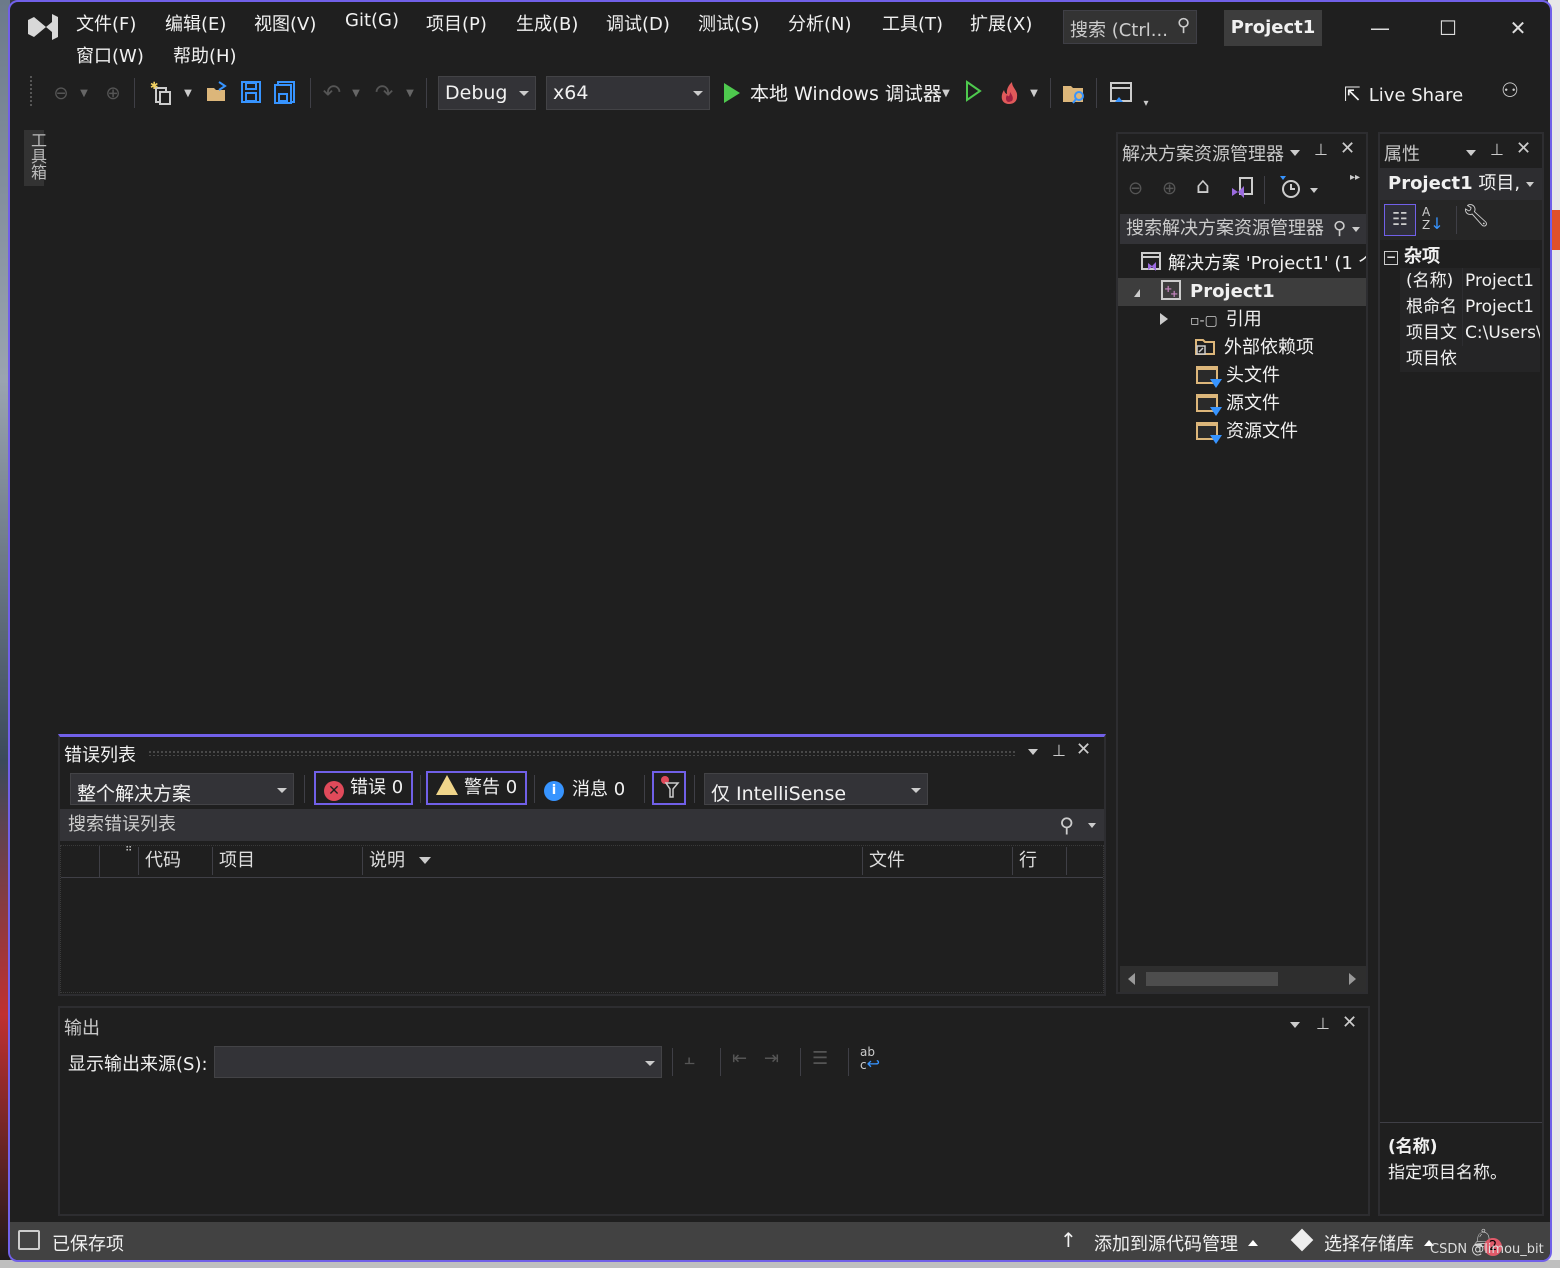 The image size is (1560, 1268). I want to click on toolbar-overflow-icon: ▸▸, so click(1355, 177).